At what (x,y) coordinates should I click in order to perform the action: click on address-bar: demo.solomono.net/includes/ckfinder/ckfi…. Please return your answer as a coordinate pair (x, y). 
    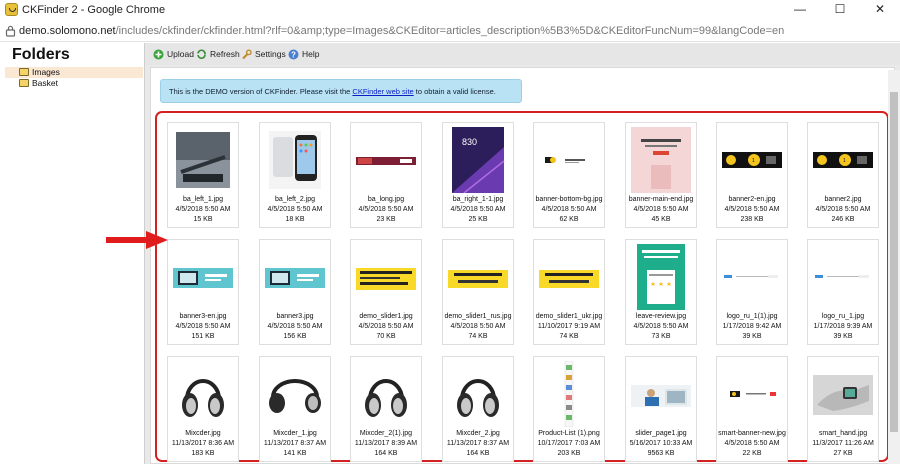
    Looking at the image, I should click on (450, 31).